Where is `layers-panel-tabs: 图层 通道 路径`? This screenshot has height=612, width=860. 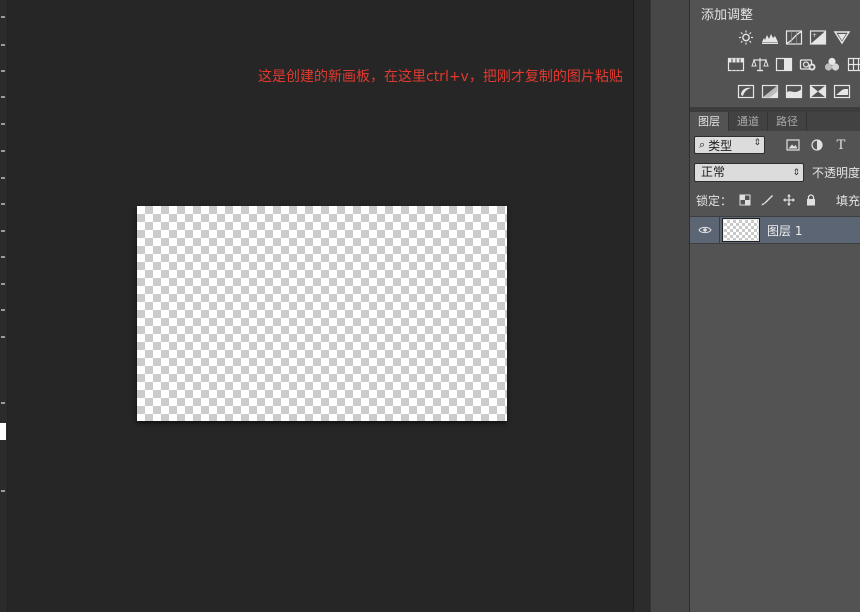
layers-panel-tabs: 图层 通道 路径 is located at coordinates (775, 121).